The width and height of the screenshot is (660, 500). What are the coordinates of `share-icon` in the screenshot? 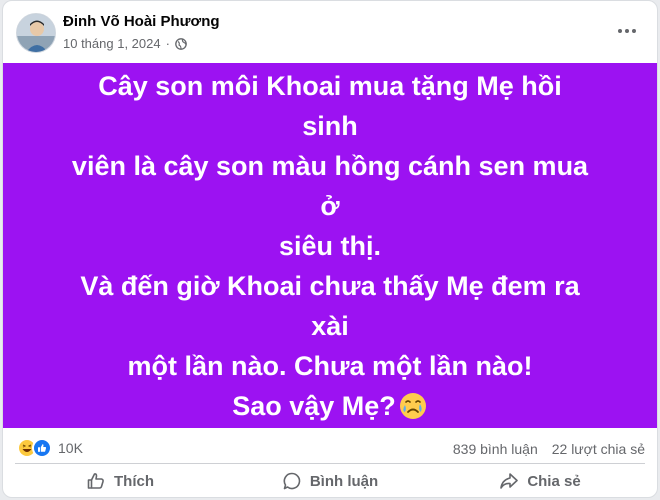 It's located at (509, 481).